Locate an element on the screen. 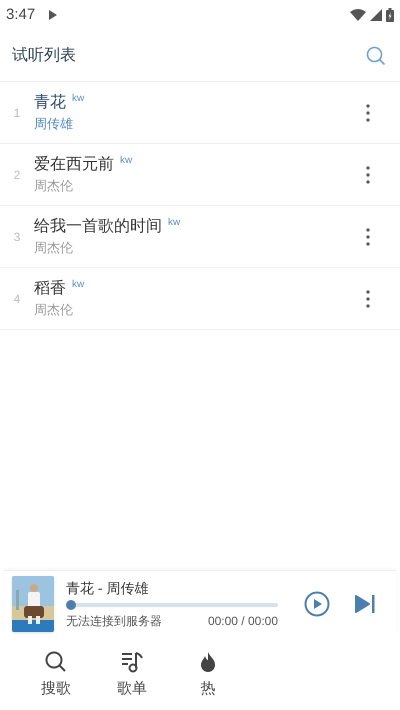 This screenshot has height=710, width=400. now-playing-title: 青花 - 周传雄 is located at coordinates (108, 588).